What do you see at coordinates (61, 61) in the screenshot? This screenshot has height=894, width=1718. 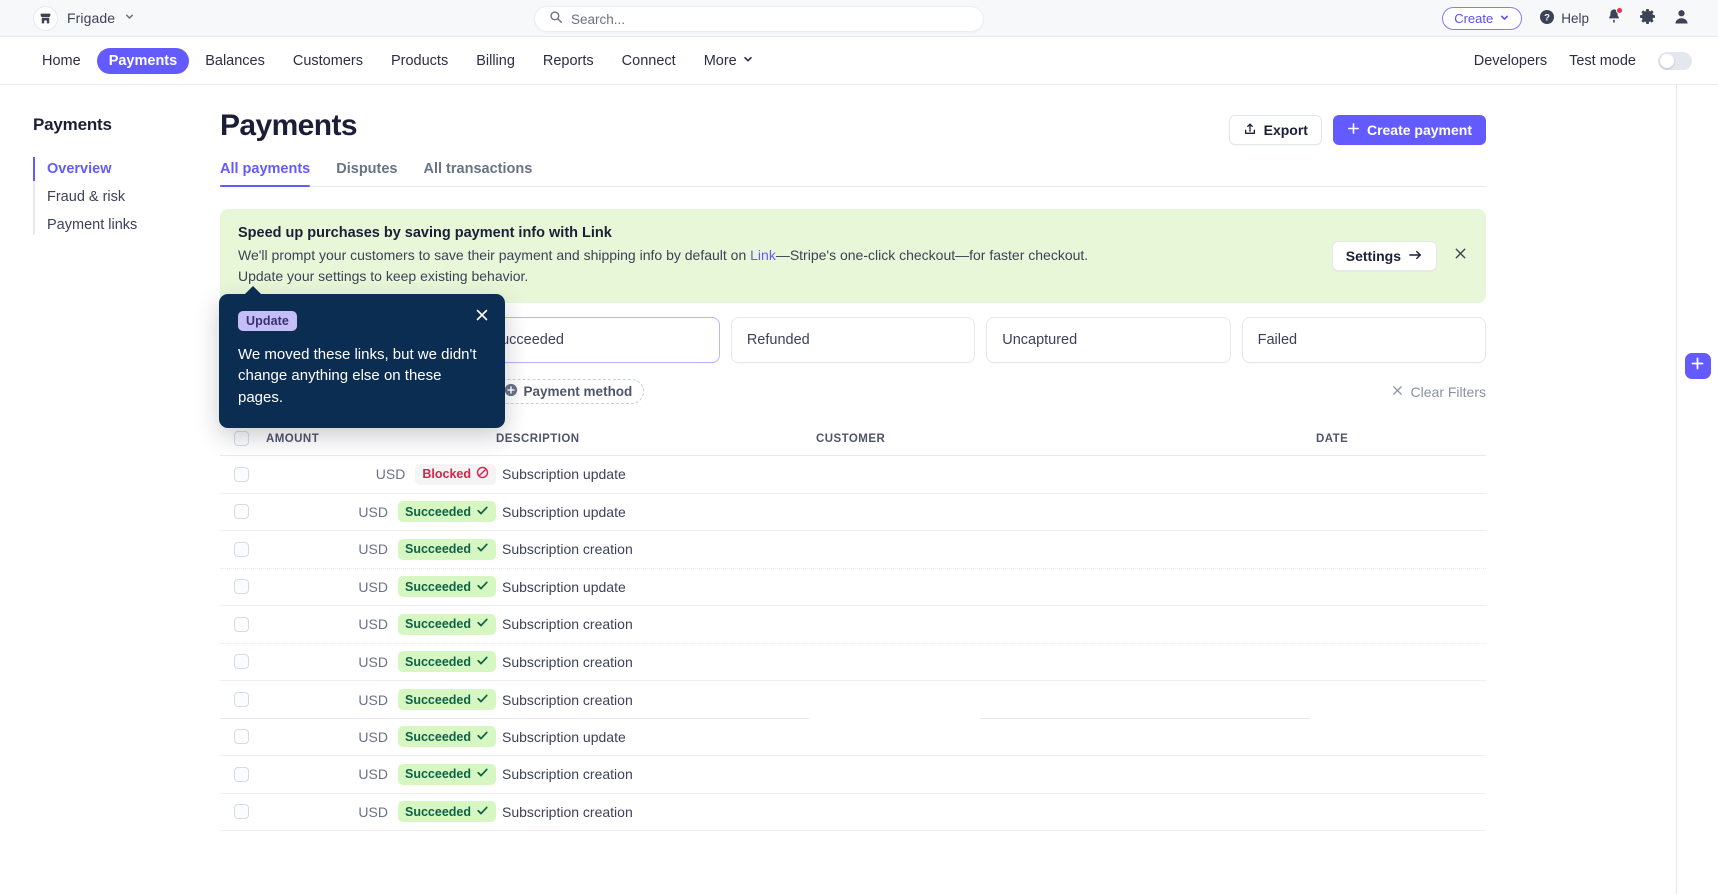 I see `nav-item-home: Home` at bounding box center [61, 61].